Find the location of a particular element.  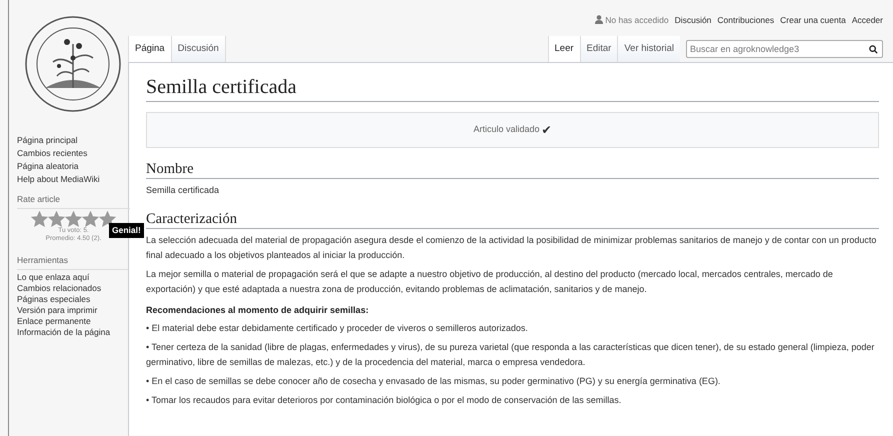

paragraph: • El material debe estar debidamente certificado y proceder de viveros o semilleros autorizados. is located at coordinates (337, 328).